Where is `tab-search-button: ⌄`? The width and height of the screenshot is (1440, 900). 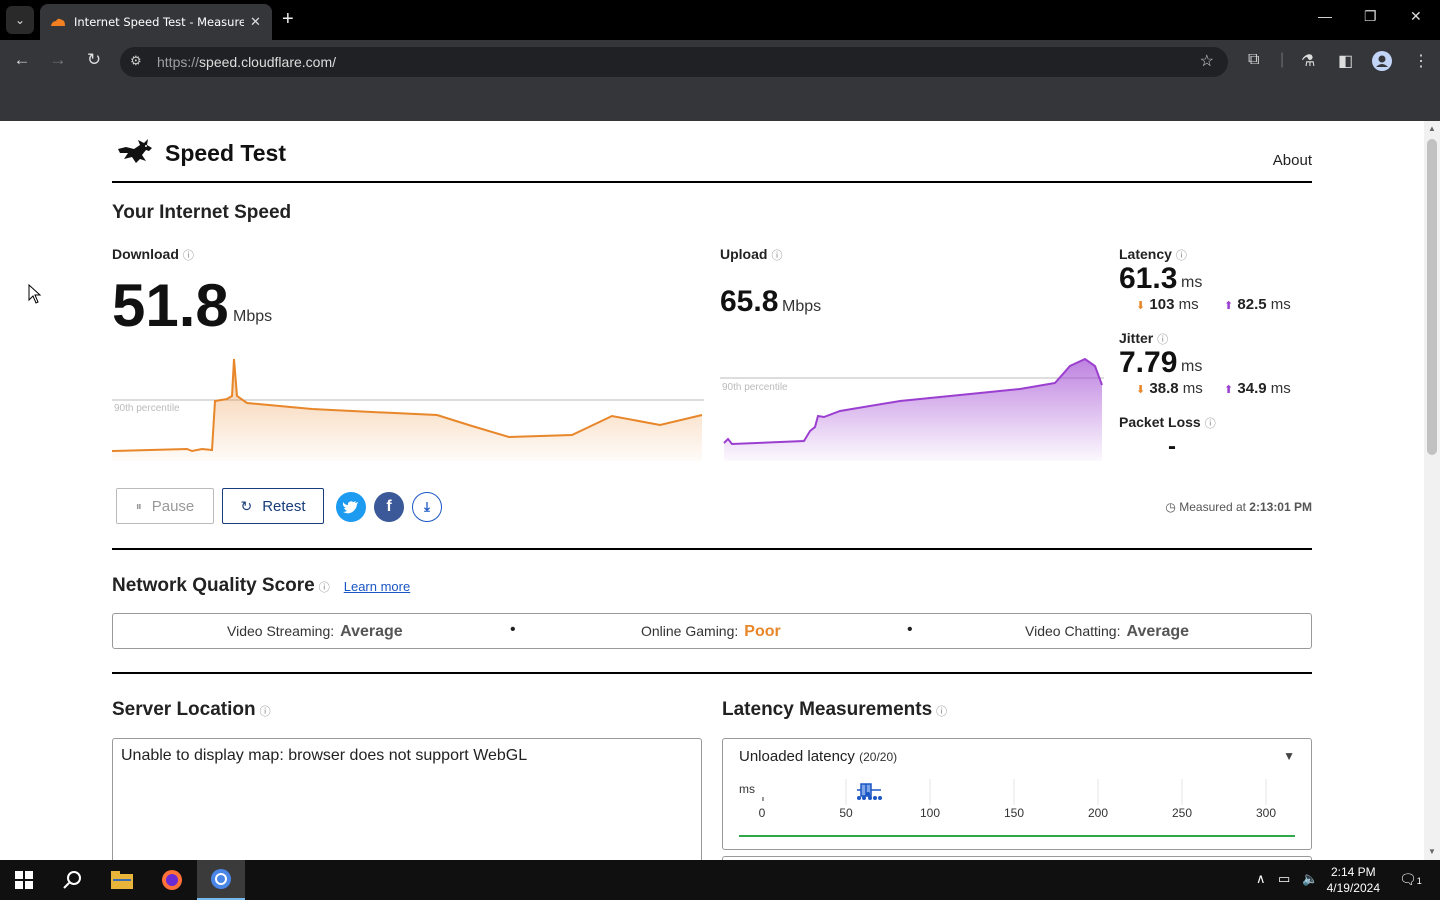
tab-search-button: ⌄ is located at coordinates (20, 20).